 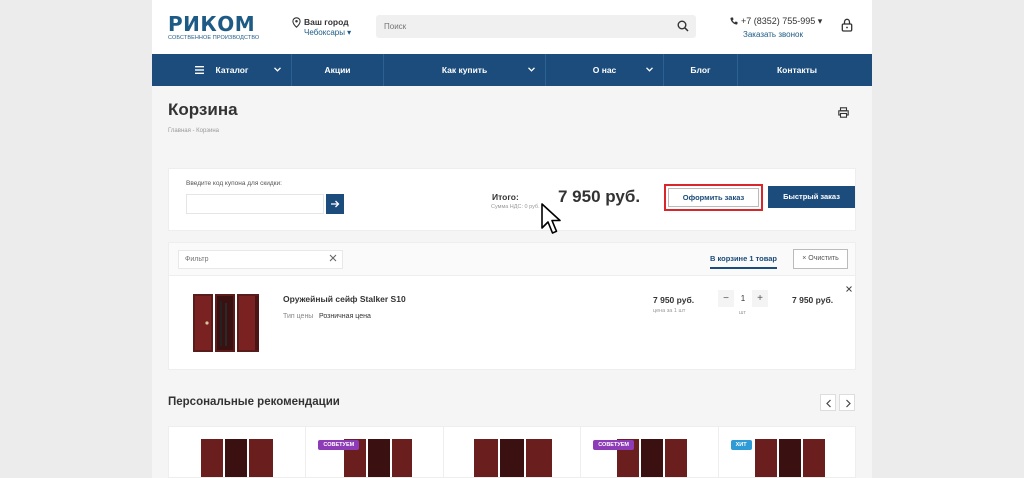 I want to click on quick-order-button: Быстрый заказ, so click(x=811, y=197).